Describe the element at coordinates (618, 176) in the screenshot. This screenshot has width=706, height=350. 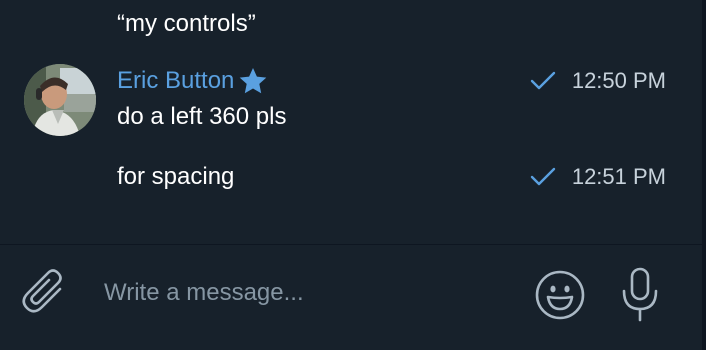
I see `message-time: 12:51 PM` at that location.